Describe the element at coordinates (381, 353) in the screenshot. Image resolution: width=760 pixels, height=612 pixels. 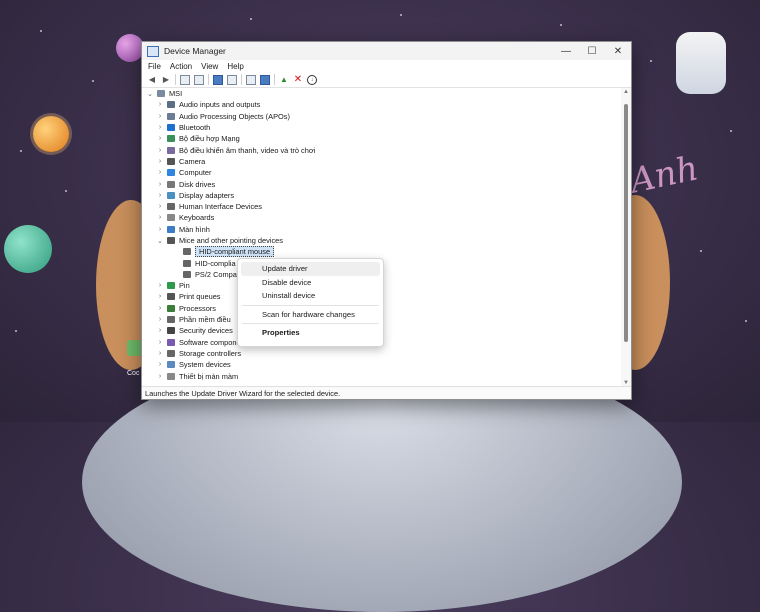
I see `tree-category-item: › Storage controllers` at that location.